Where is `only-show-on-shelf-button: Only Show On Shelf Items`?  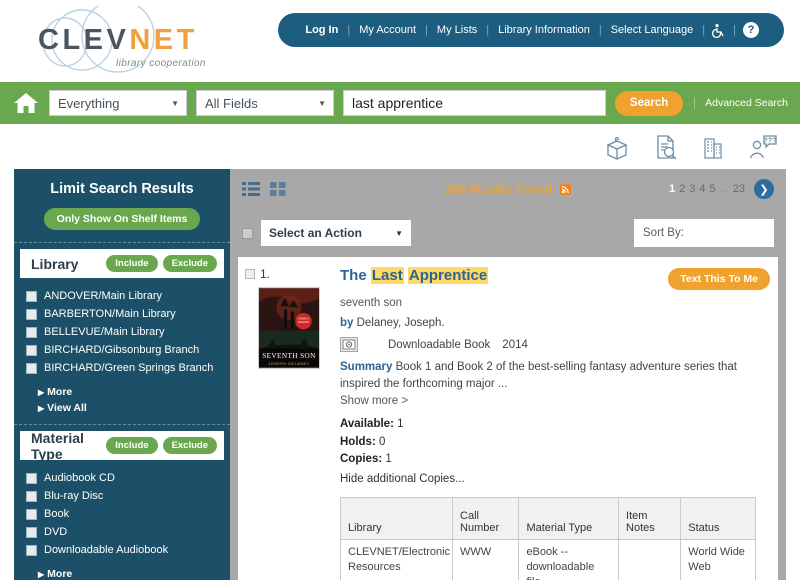
only-show-on-shelf-button: Only Show On Shelf Items is located at coordinates (122, 219).